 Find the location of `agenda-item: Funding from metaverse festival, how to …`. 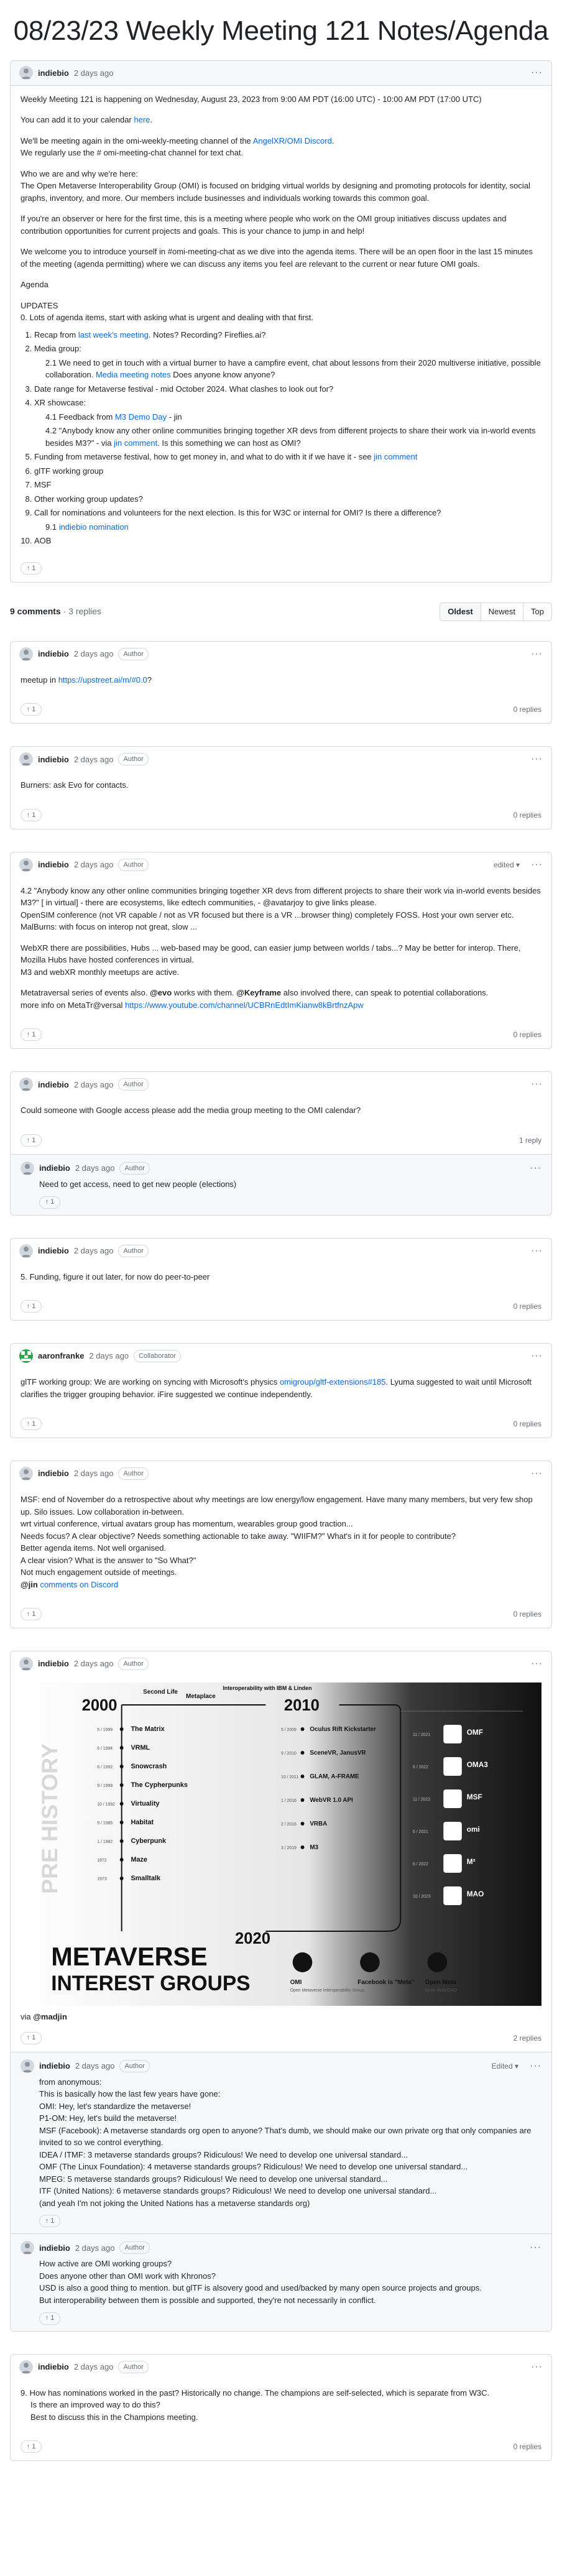

agenda-item: Funding from metaverse festival, how to … is located at coordinates (287, 457).